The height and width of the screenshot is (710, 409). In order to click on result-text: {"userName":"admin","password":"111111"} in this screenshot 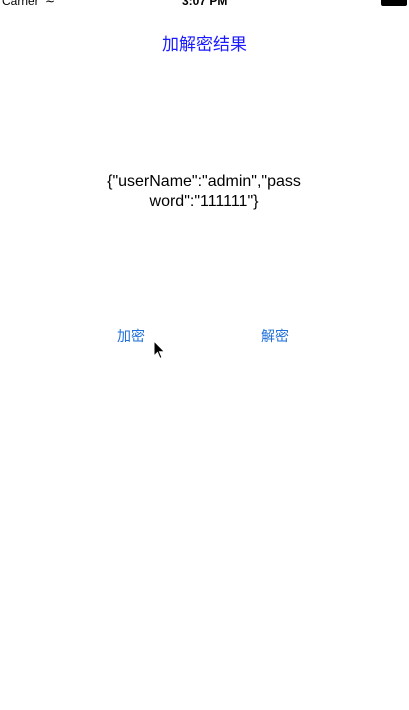, I will do `click(204, 191)`.